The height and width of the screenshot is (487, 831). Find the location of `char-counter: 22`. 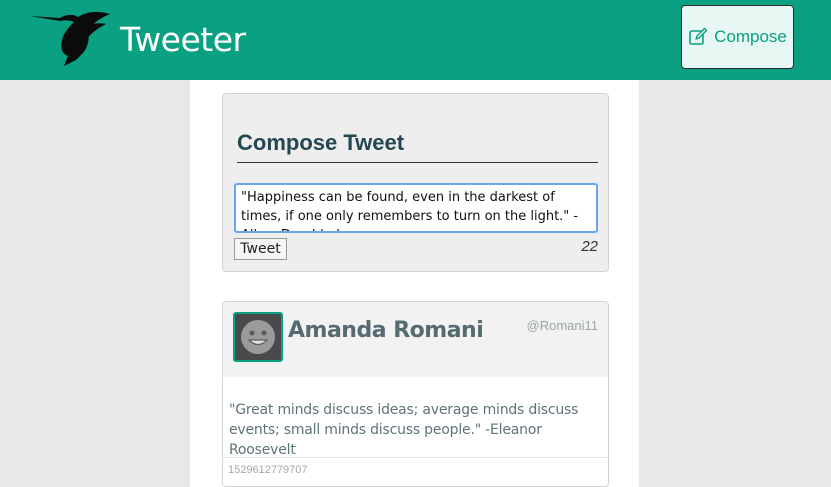

char-counter: 22 is located at coordinates (589, 246).